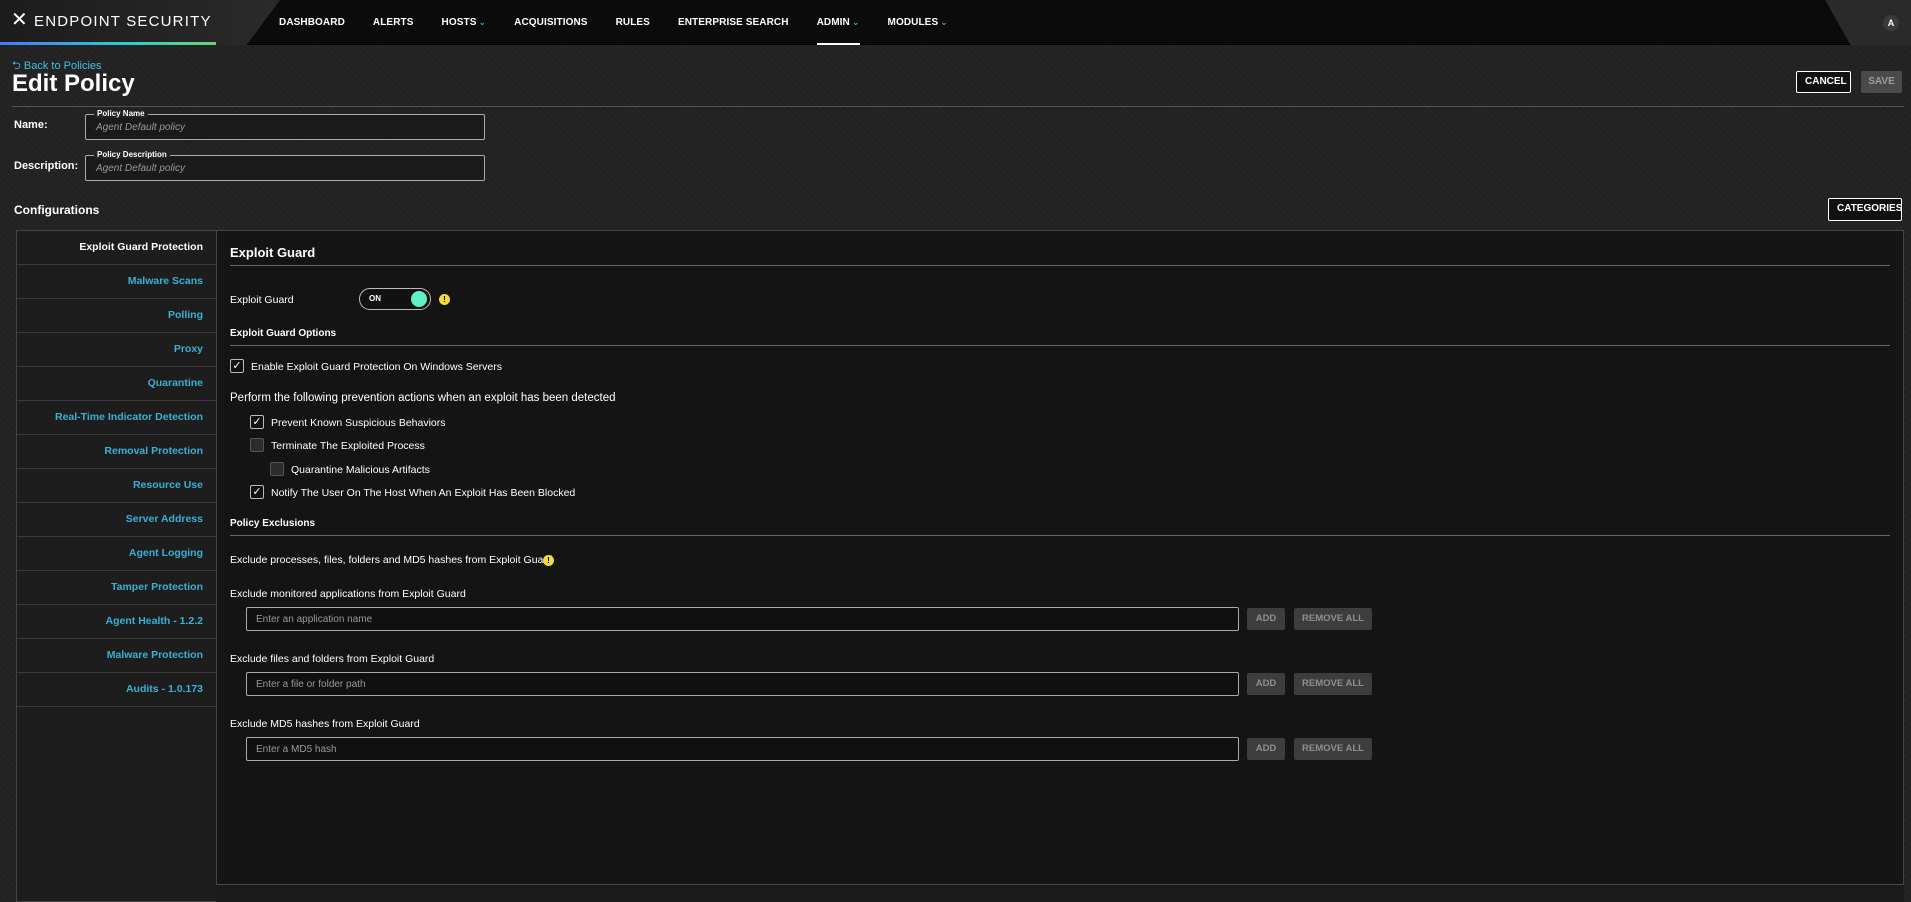  What do you see at coordinates (132, 154) in the screenshot?
I see `policy-description-legend: Policy Description` at bounding box center [132, 154].